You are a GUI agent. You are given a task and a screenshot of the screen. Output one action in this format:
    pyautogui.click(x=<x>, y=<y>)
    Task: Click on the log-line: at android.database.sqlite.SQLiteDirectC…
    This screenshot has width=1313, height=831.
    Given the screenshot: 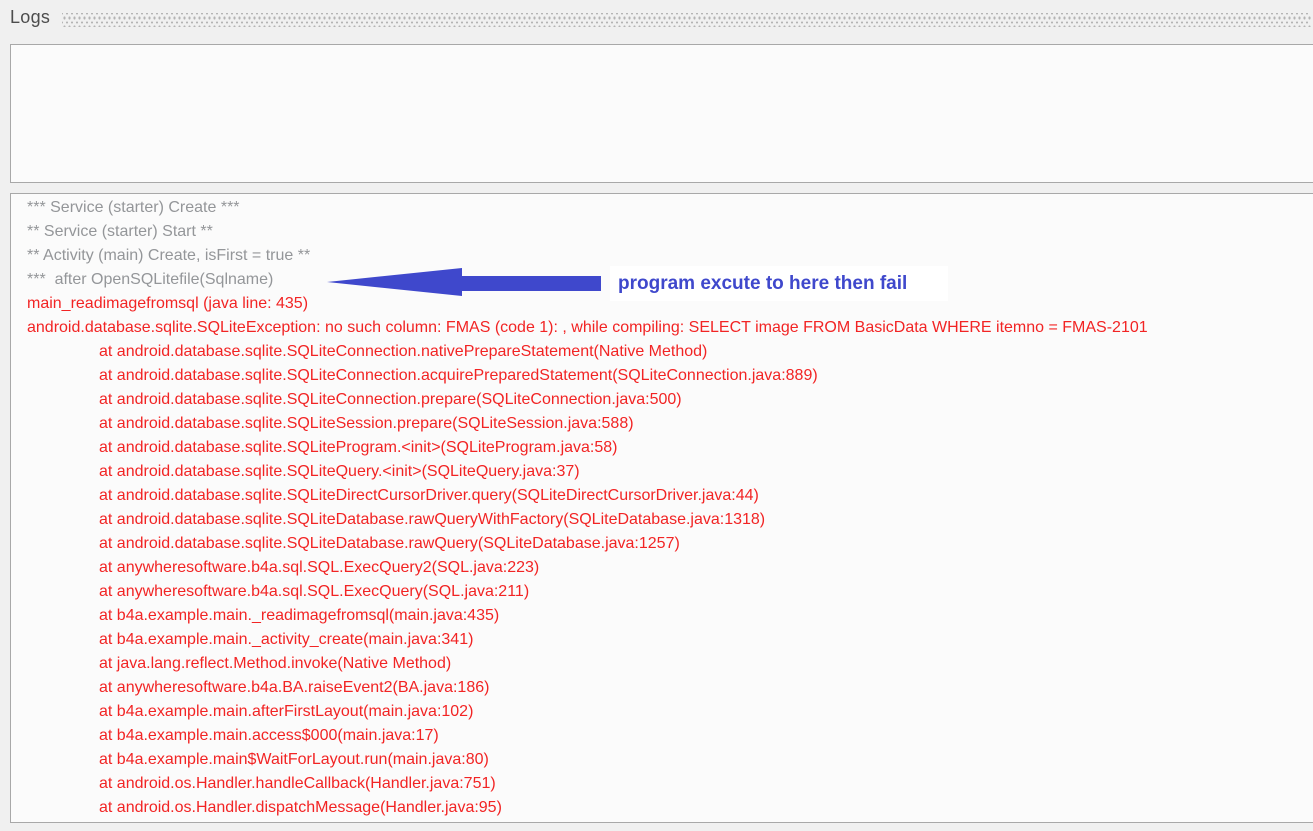 What is the action you would take?
    pyautogui.click(x=429, y=495)
    